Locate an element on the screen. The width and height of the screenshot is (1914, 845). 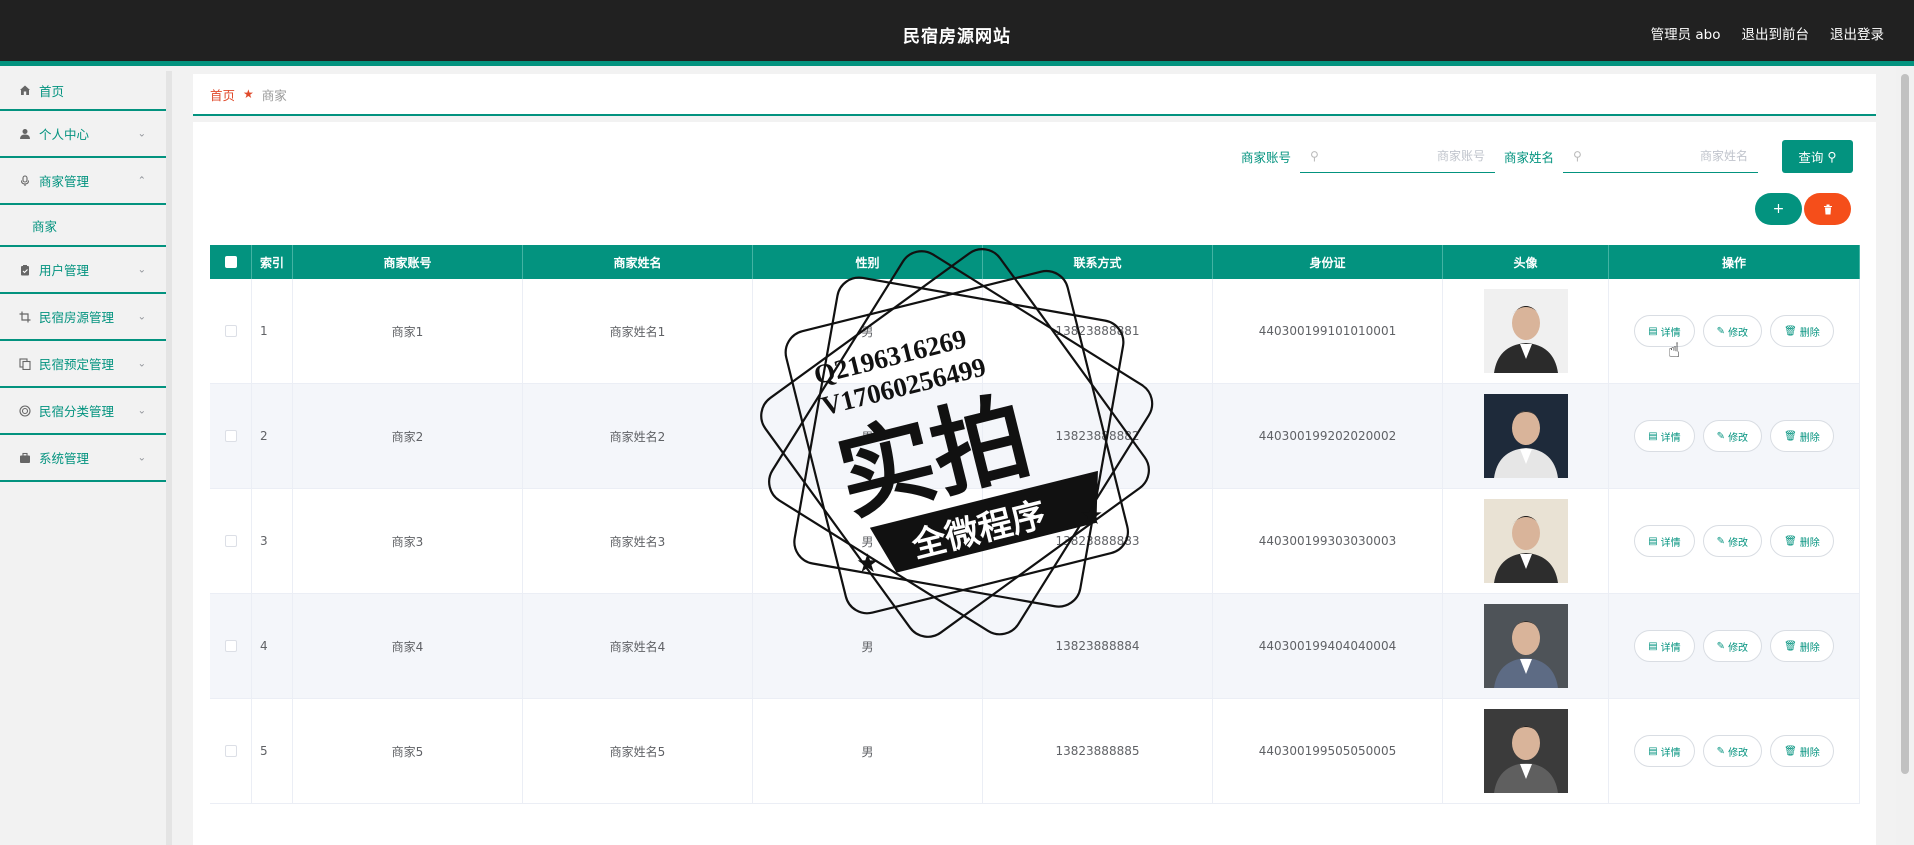
cell-account: 商家4 is located at coordinates (408, 646).